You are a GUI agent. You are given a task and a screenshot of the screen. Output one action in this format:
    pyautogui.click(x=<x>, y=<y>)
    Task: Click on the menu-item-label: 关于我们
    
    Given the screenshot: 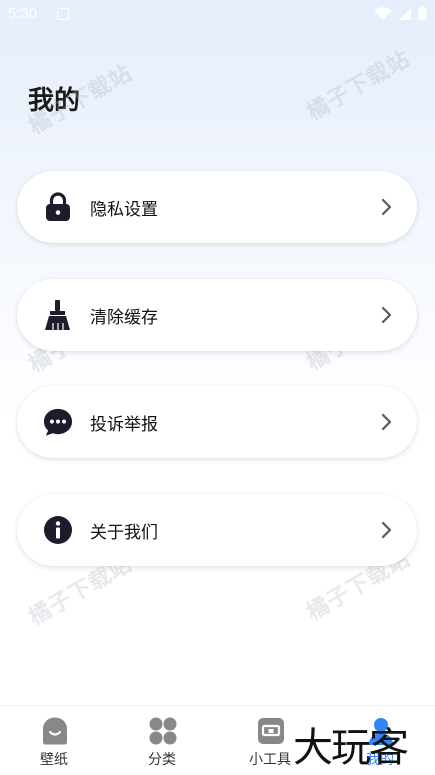 What is the action you would take?
    pyautogui.click(x=124, y=533)
    